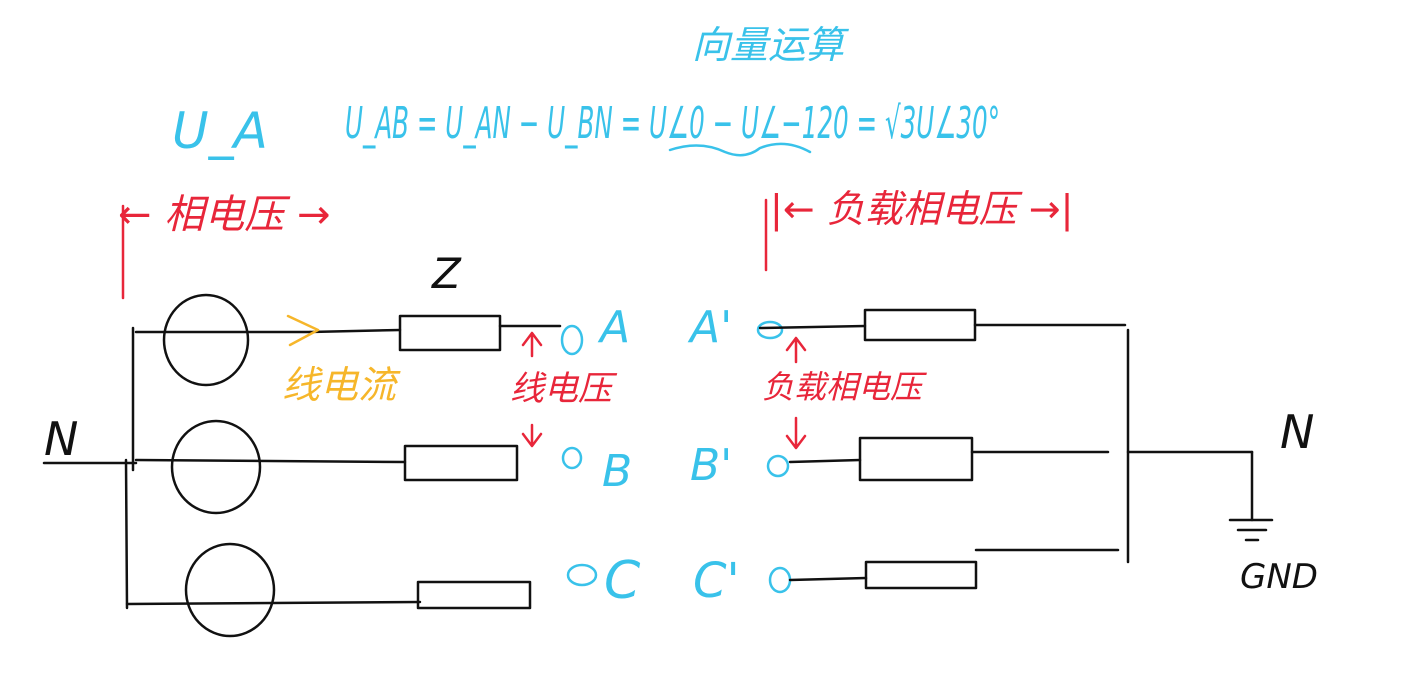 The height and width of the screenshot is (693, 1412). Describe the element at coordinates (224, 246) in the screenshot. I see `phase-voltage-marker: ← 相电压 →` at that location.